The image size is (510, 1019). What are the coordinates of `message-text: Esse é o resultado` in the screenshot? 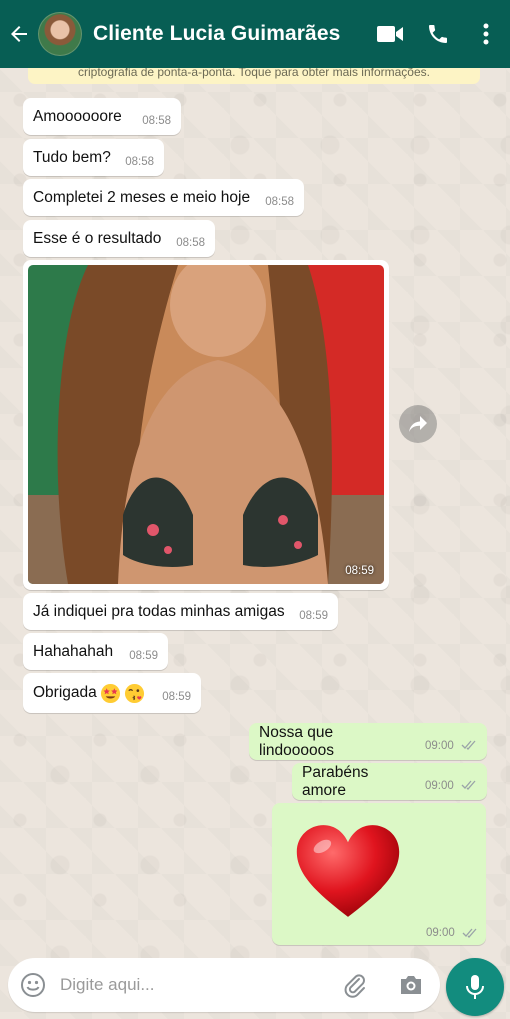 It's located at (97, 238).